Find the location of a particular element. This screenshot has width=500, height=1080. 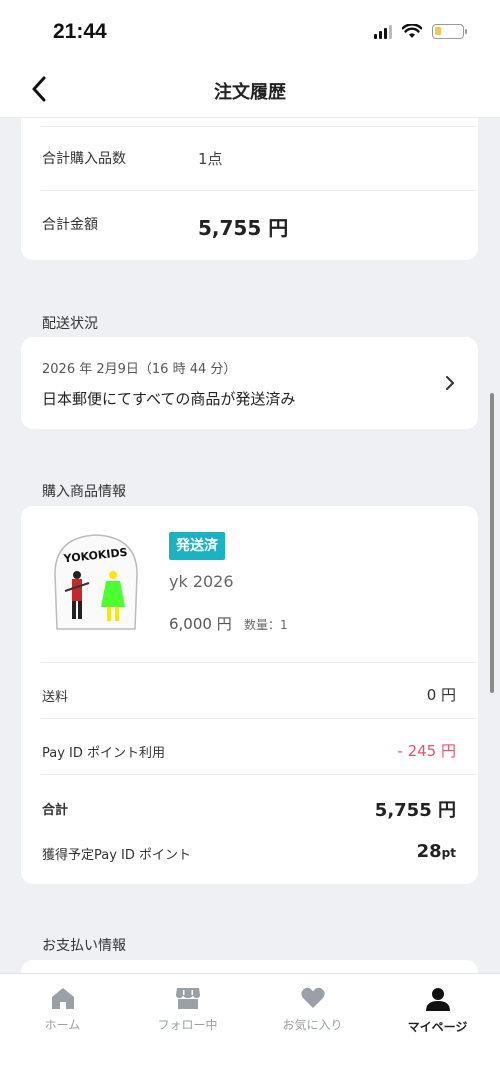

order-summary-card: 合計購入品数 1点 合計金額 5,755 円 is located at coordinates (249, 189).